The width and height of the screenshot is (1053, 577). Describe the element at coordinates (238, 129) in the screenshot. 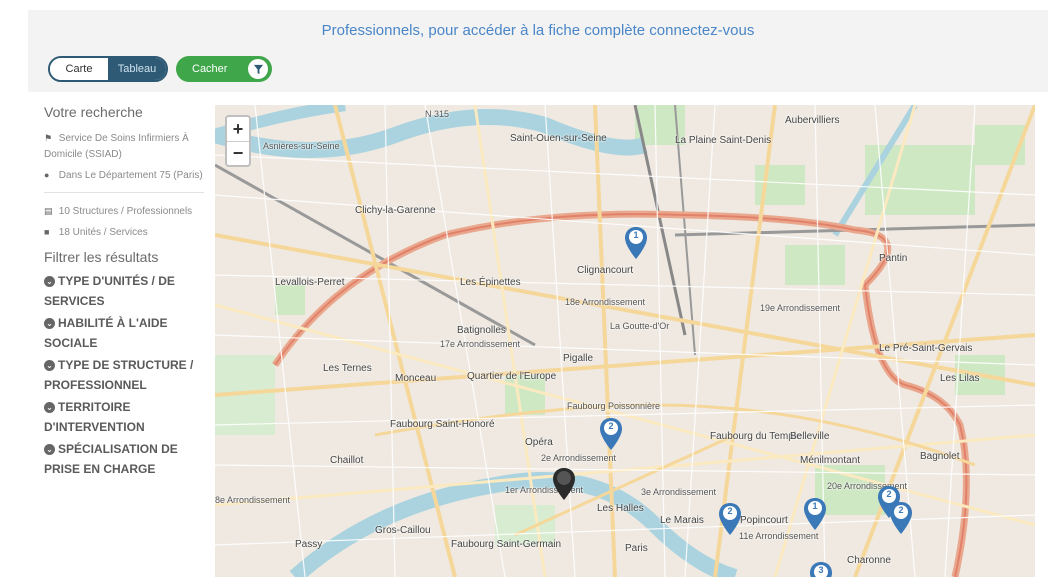

I see `zoom-in-button: +` at that location.